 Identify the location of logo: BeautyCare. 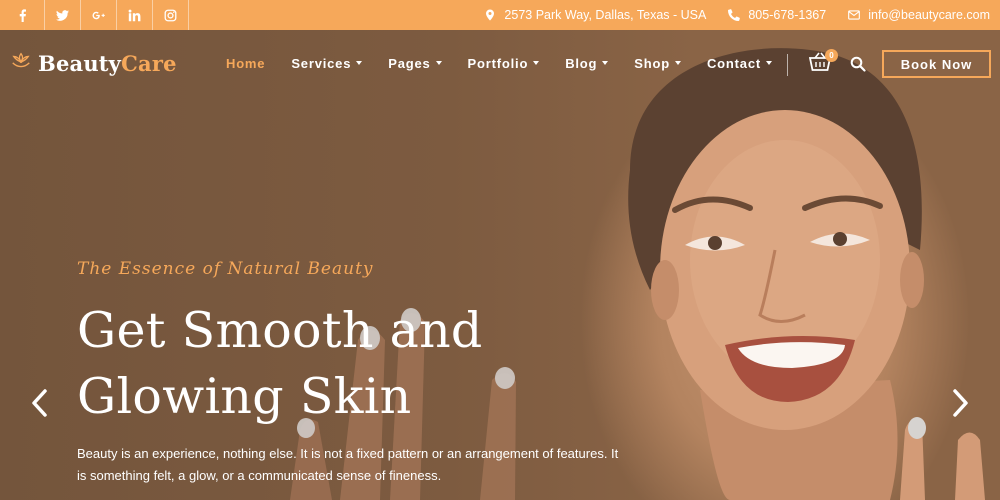
(93, 63).